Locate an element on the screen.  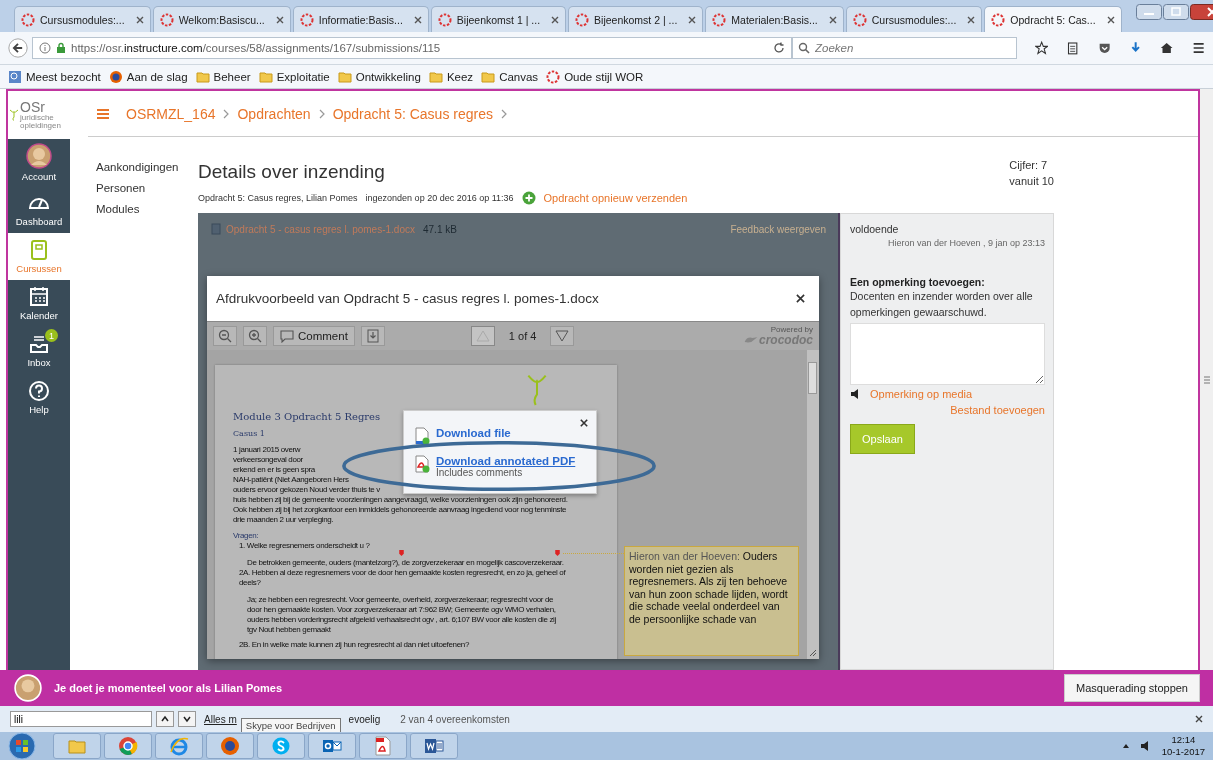
document-text: deels? is located at coordinates (250, 583).